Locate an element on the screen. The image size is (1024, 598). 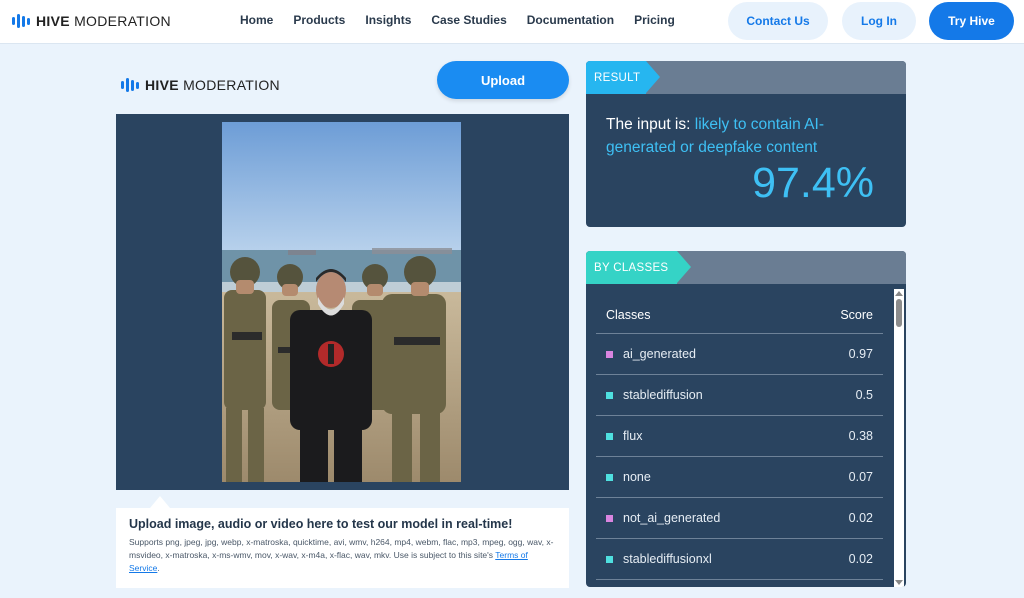
result-percentage: 97.4% is located at coordinates (813, 183).